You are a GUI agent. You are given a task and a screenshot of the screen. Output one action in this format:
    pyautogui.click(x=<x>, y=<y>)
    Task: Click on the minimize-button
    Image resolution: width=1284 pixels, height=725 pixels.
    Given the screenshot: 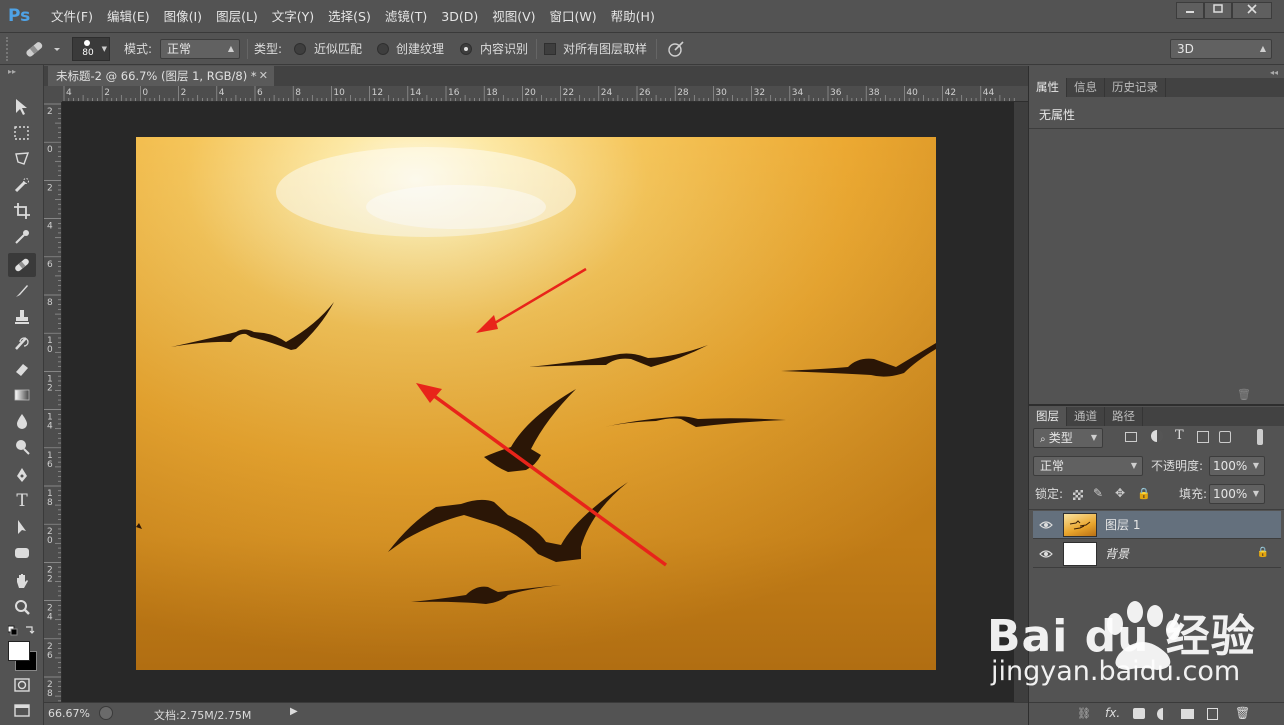 What is the action you would take?
    pyautogui.click(x=1190, y=10)
    